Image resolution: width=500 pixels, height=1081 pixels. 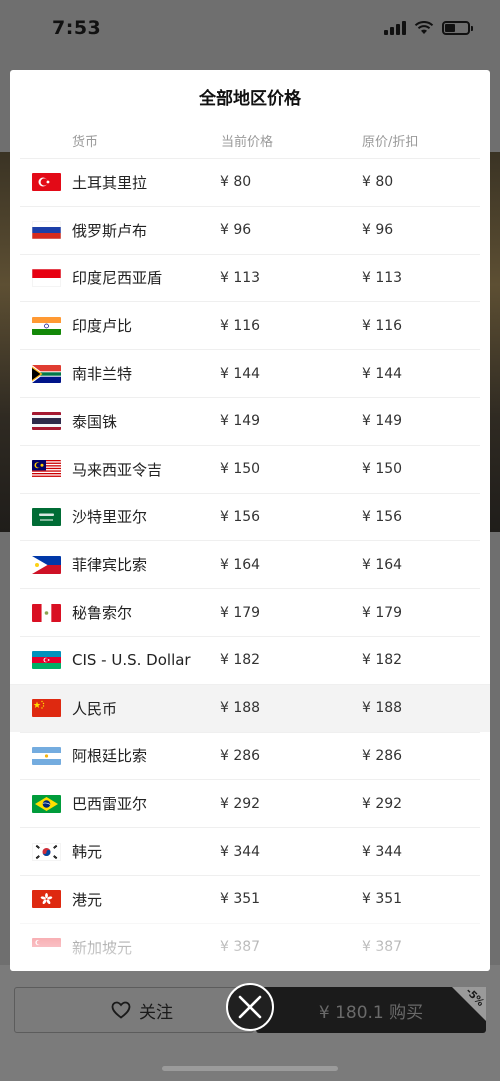 What do you see at coordinates (382, 660) in the screenshot?
I see `original-price: ¥ 182` at bounding box center [382, 660].